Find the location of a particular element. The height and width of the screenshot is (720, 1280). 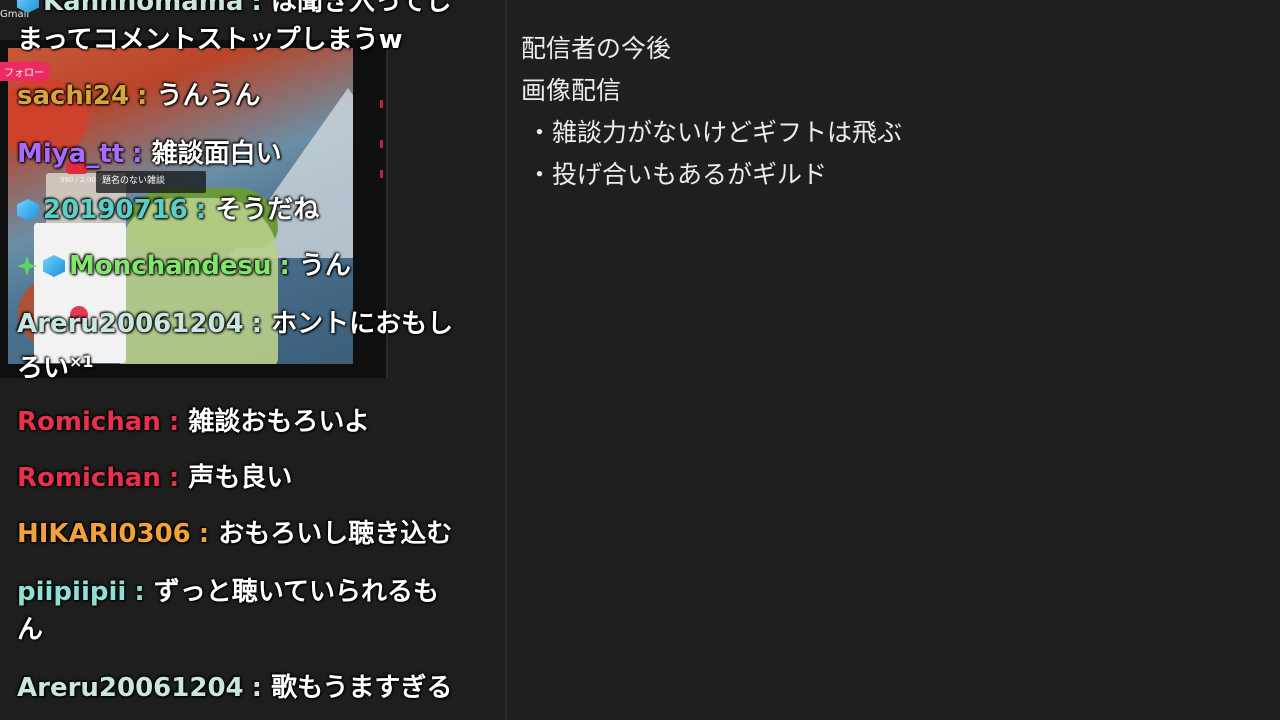

chat-username: 20190716 is located at coordinates (115, 210).